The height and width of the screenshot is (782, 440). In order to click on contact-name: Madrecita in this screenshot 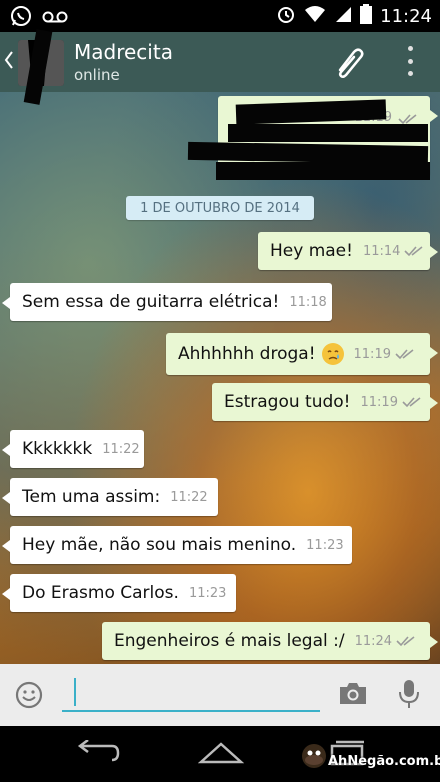, I will do `click(123, 52)`.